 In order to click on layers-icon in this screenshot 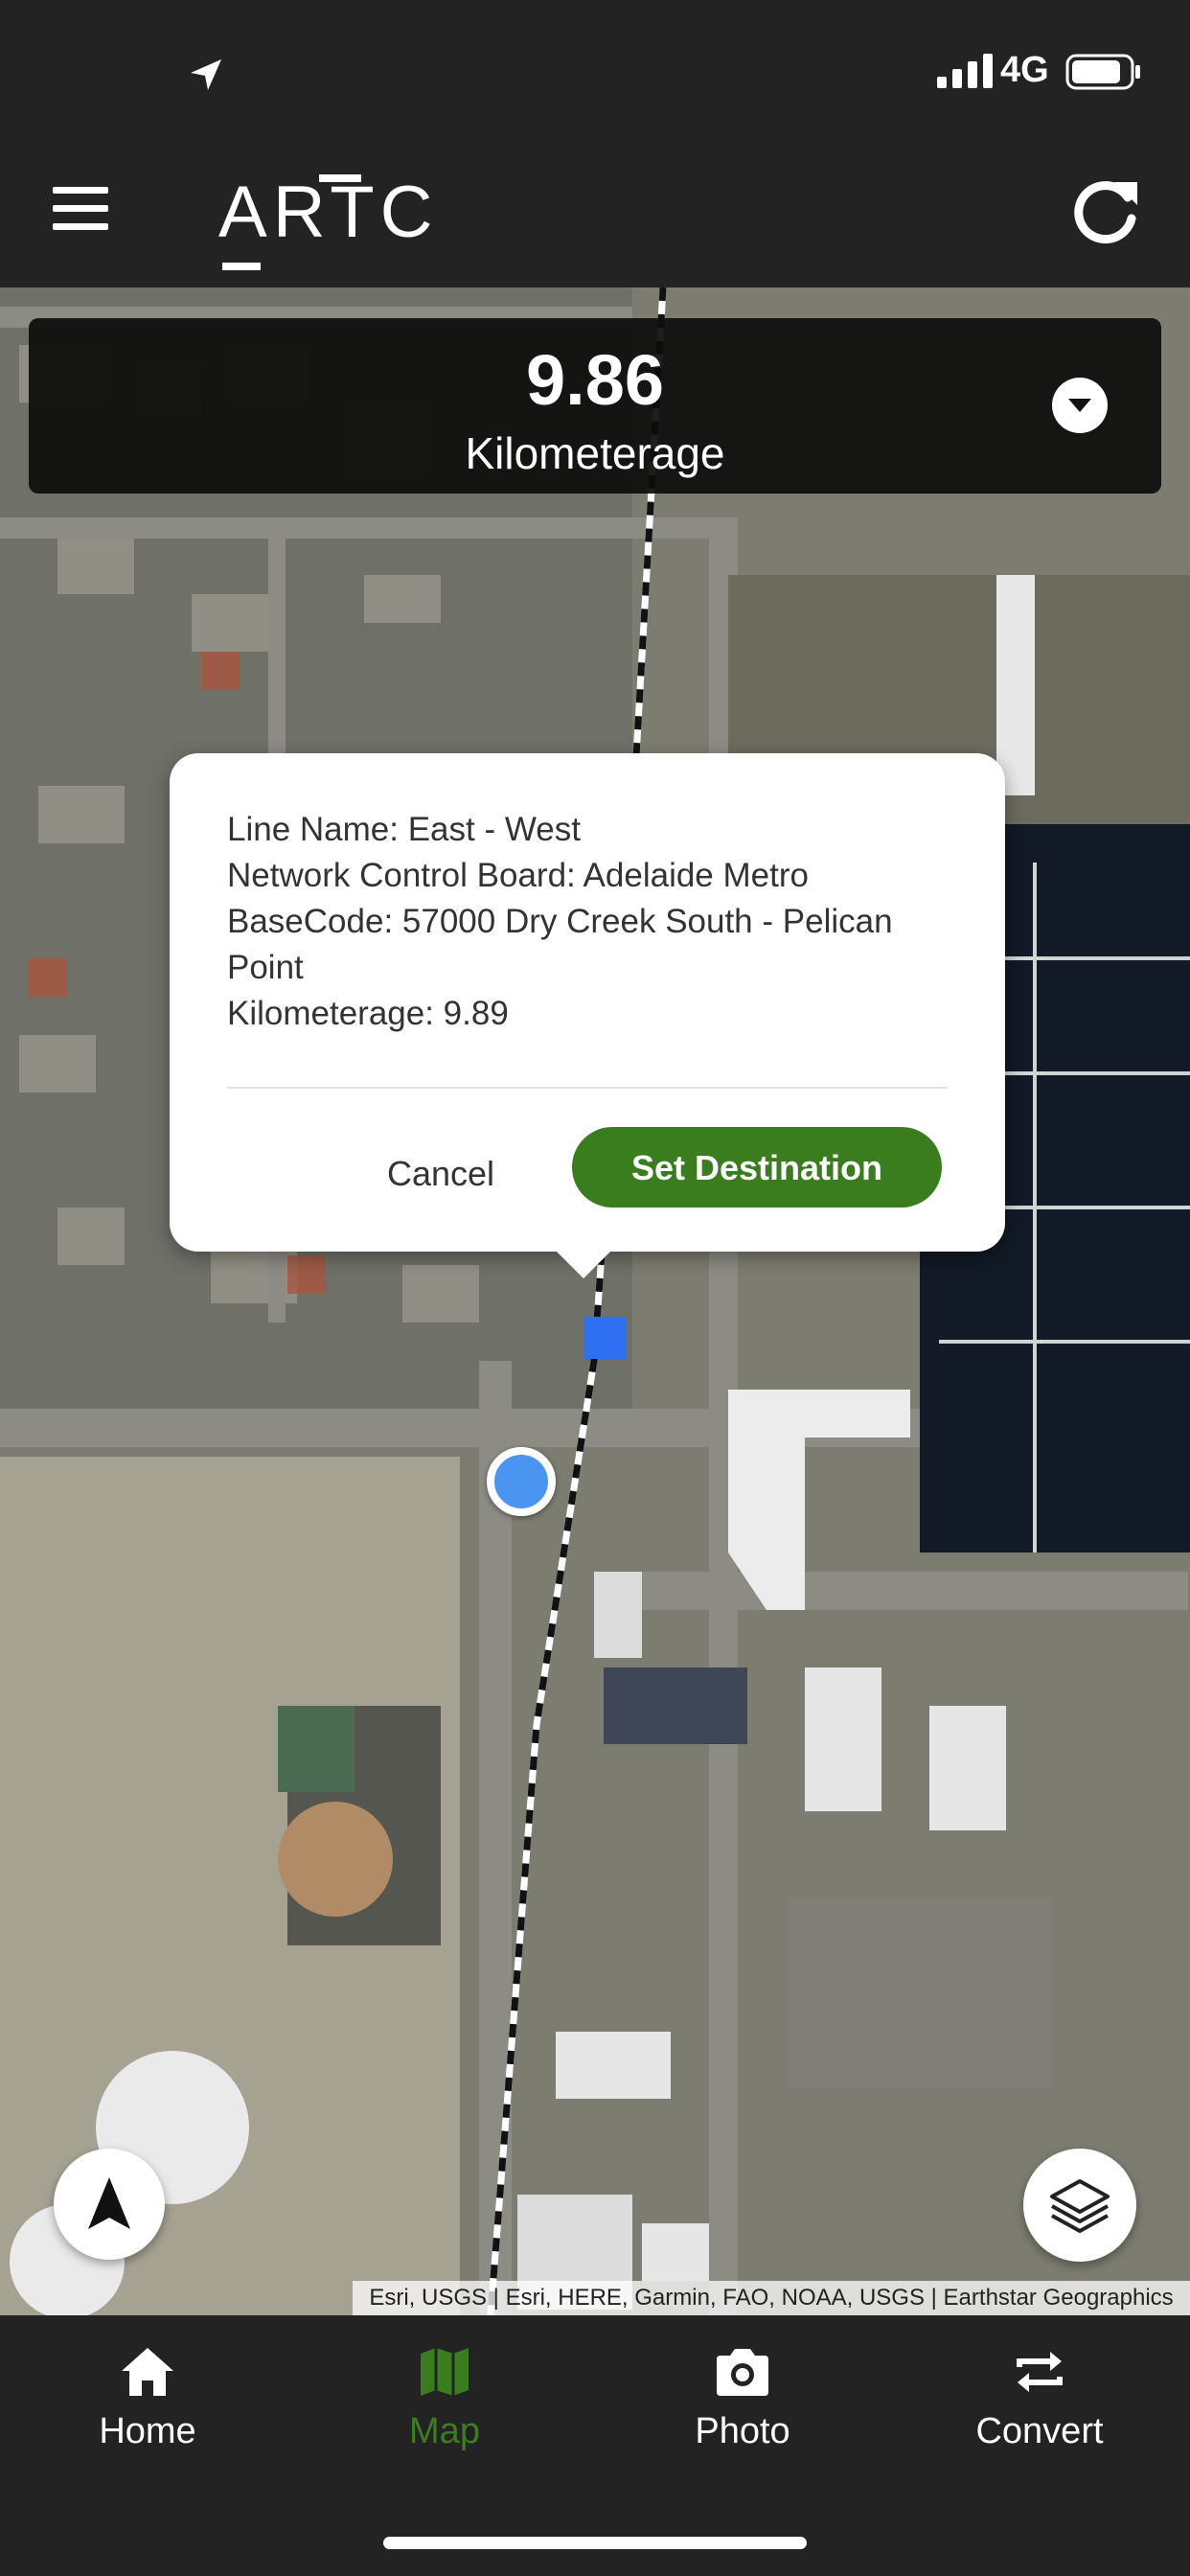, I will do `click(1080, 2206)`.